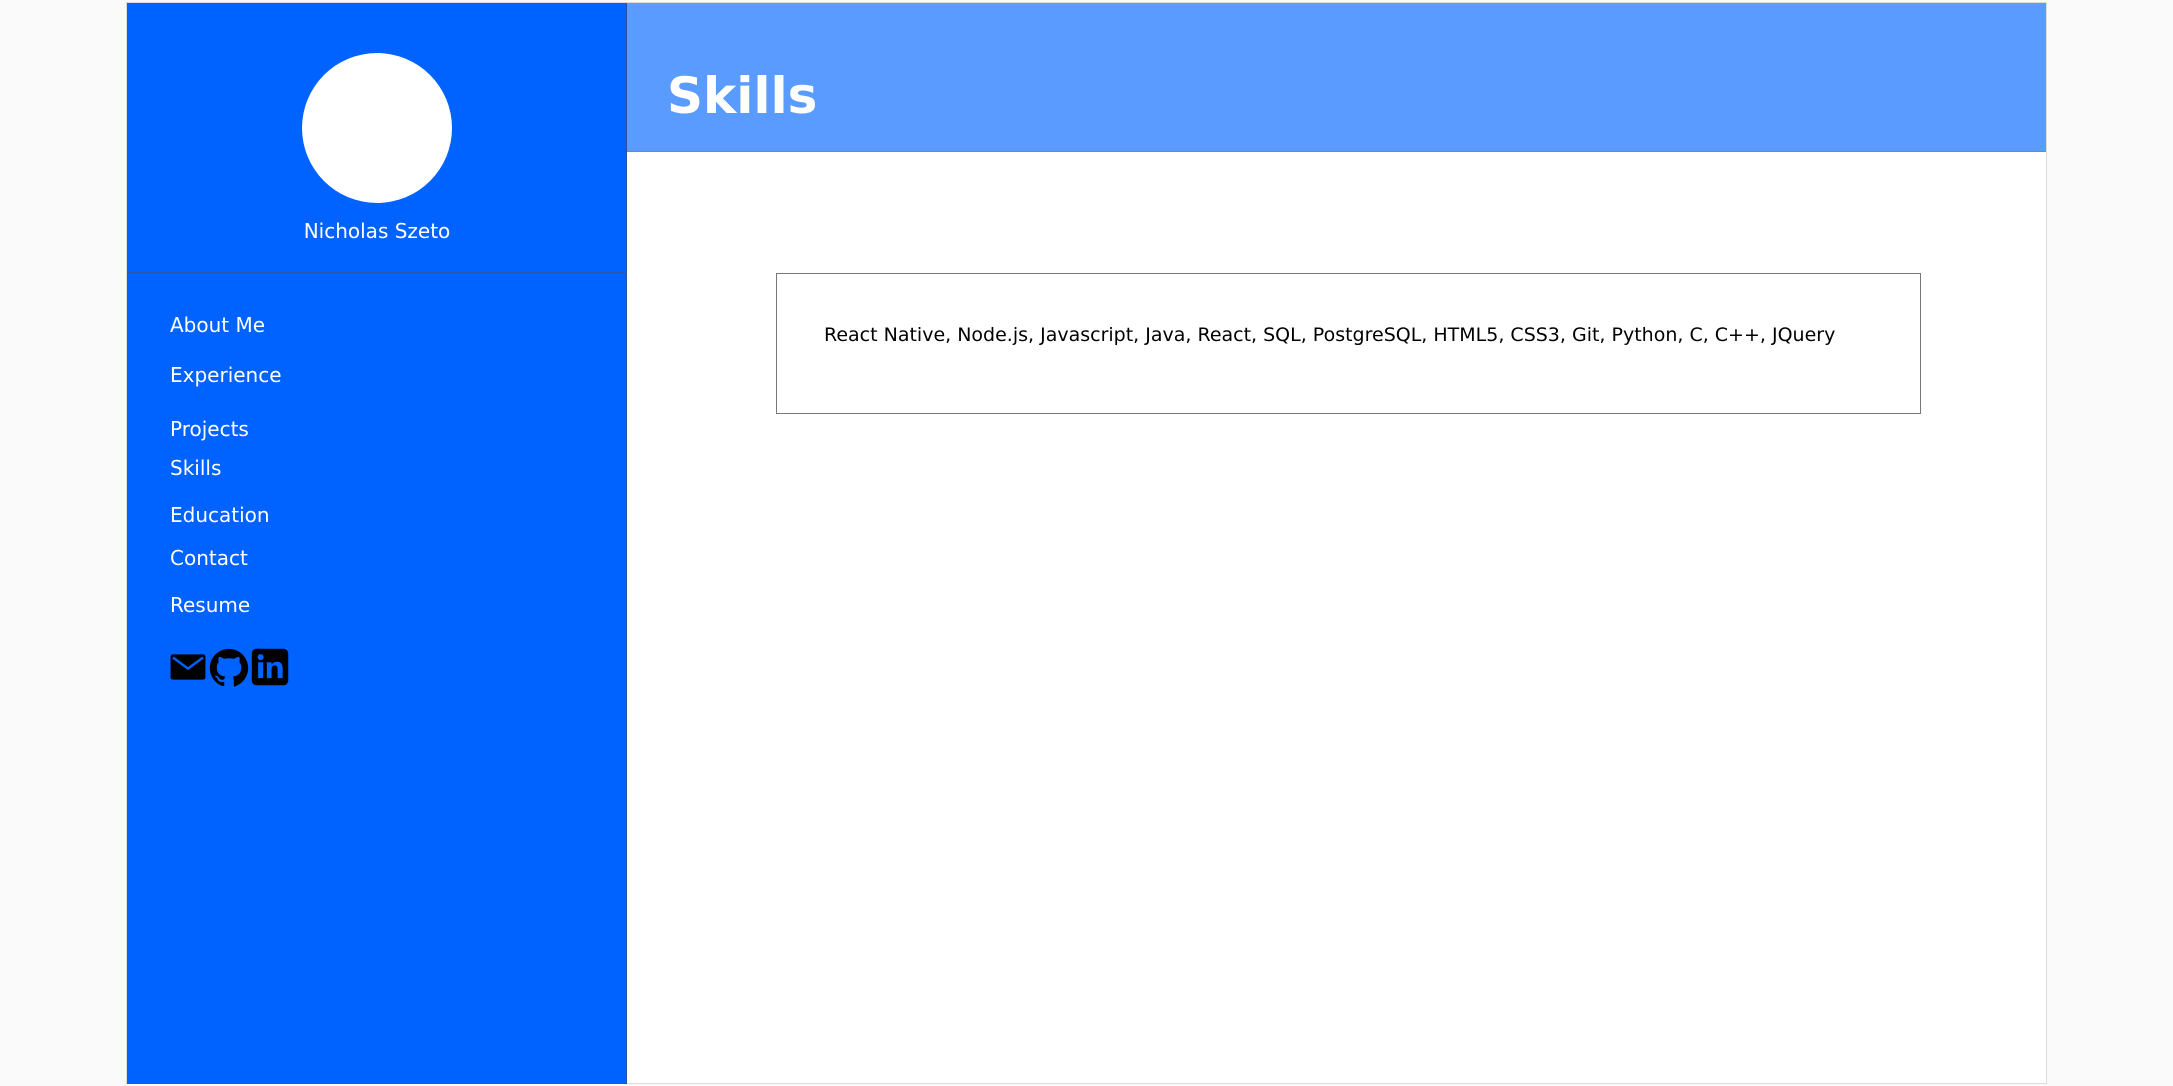  What do you see at coordinates (195, 468) in the screenshot?
I see `sidebar-item-skills: Skills` at bounding box center [195, 468].